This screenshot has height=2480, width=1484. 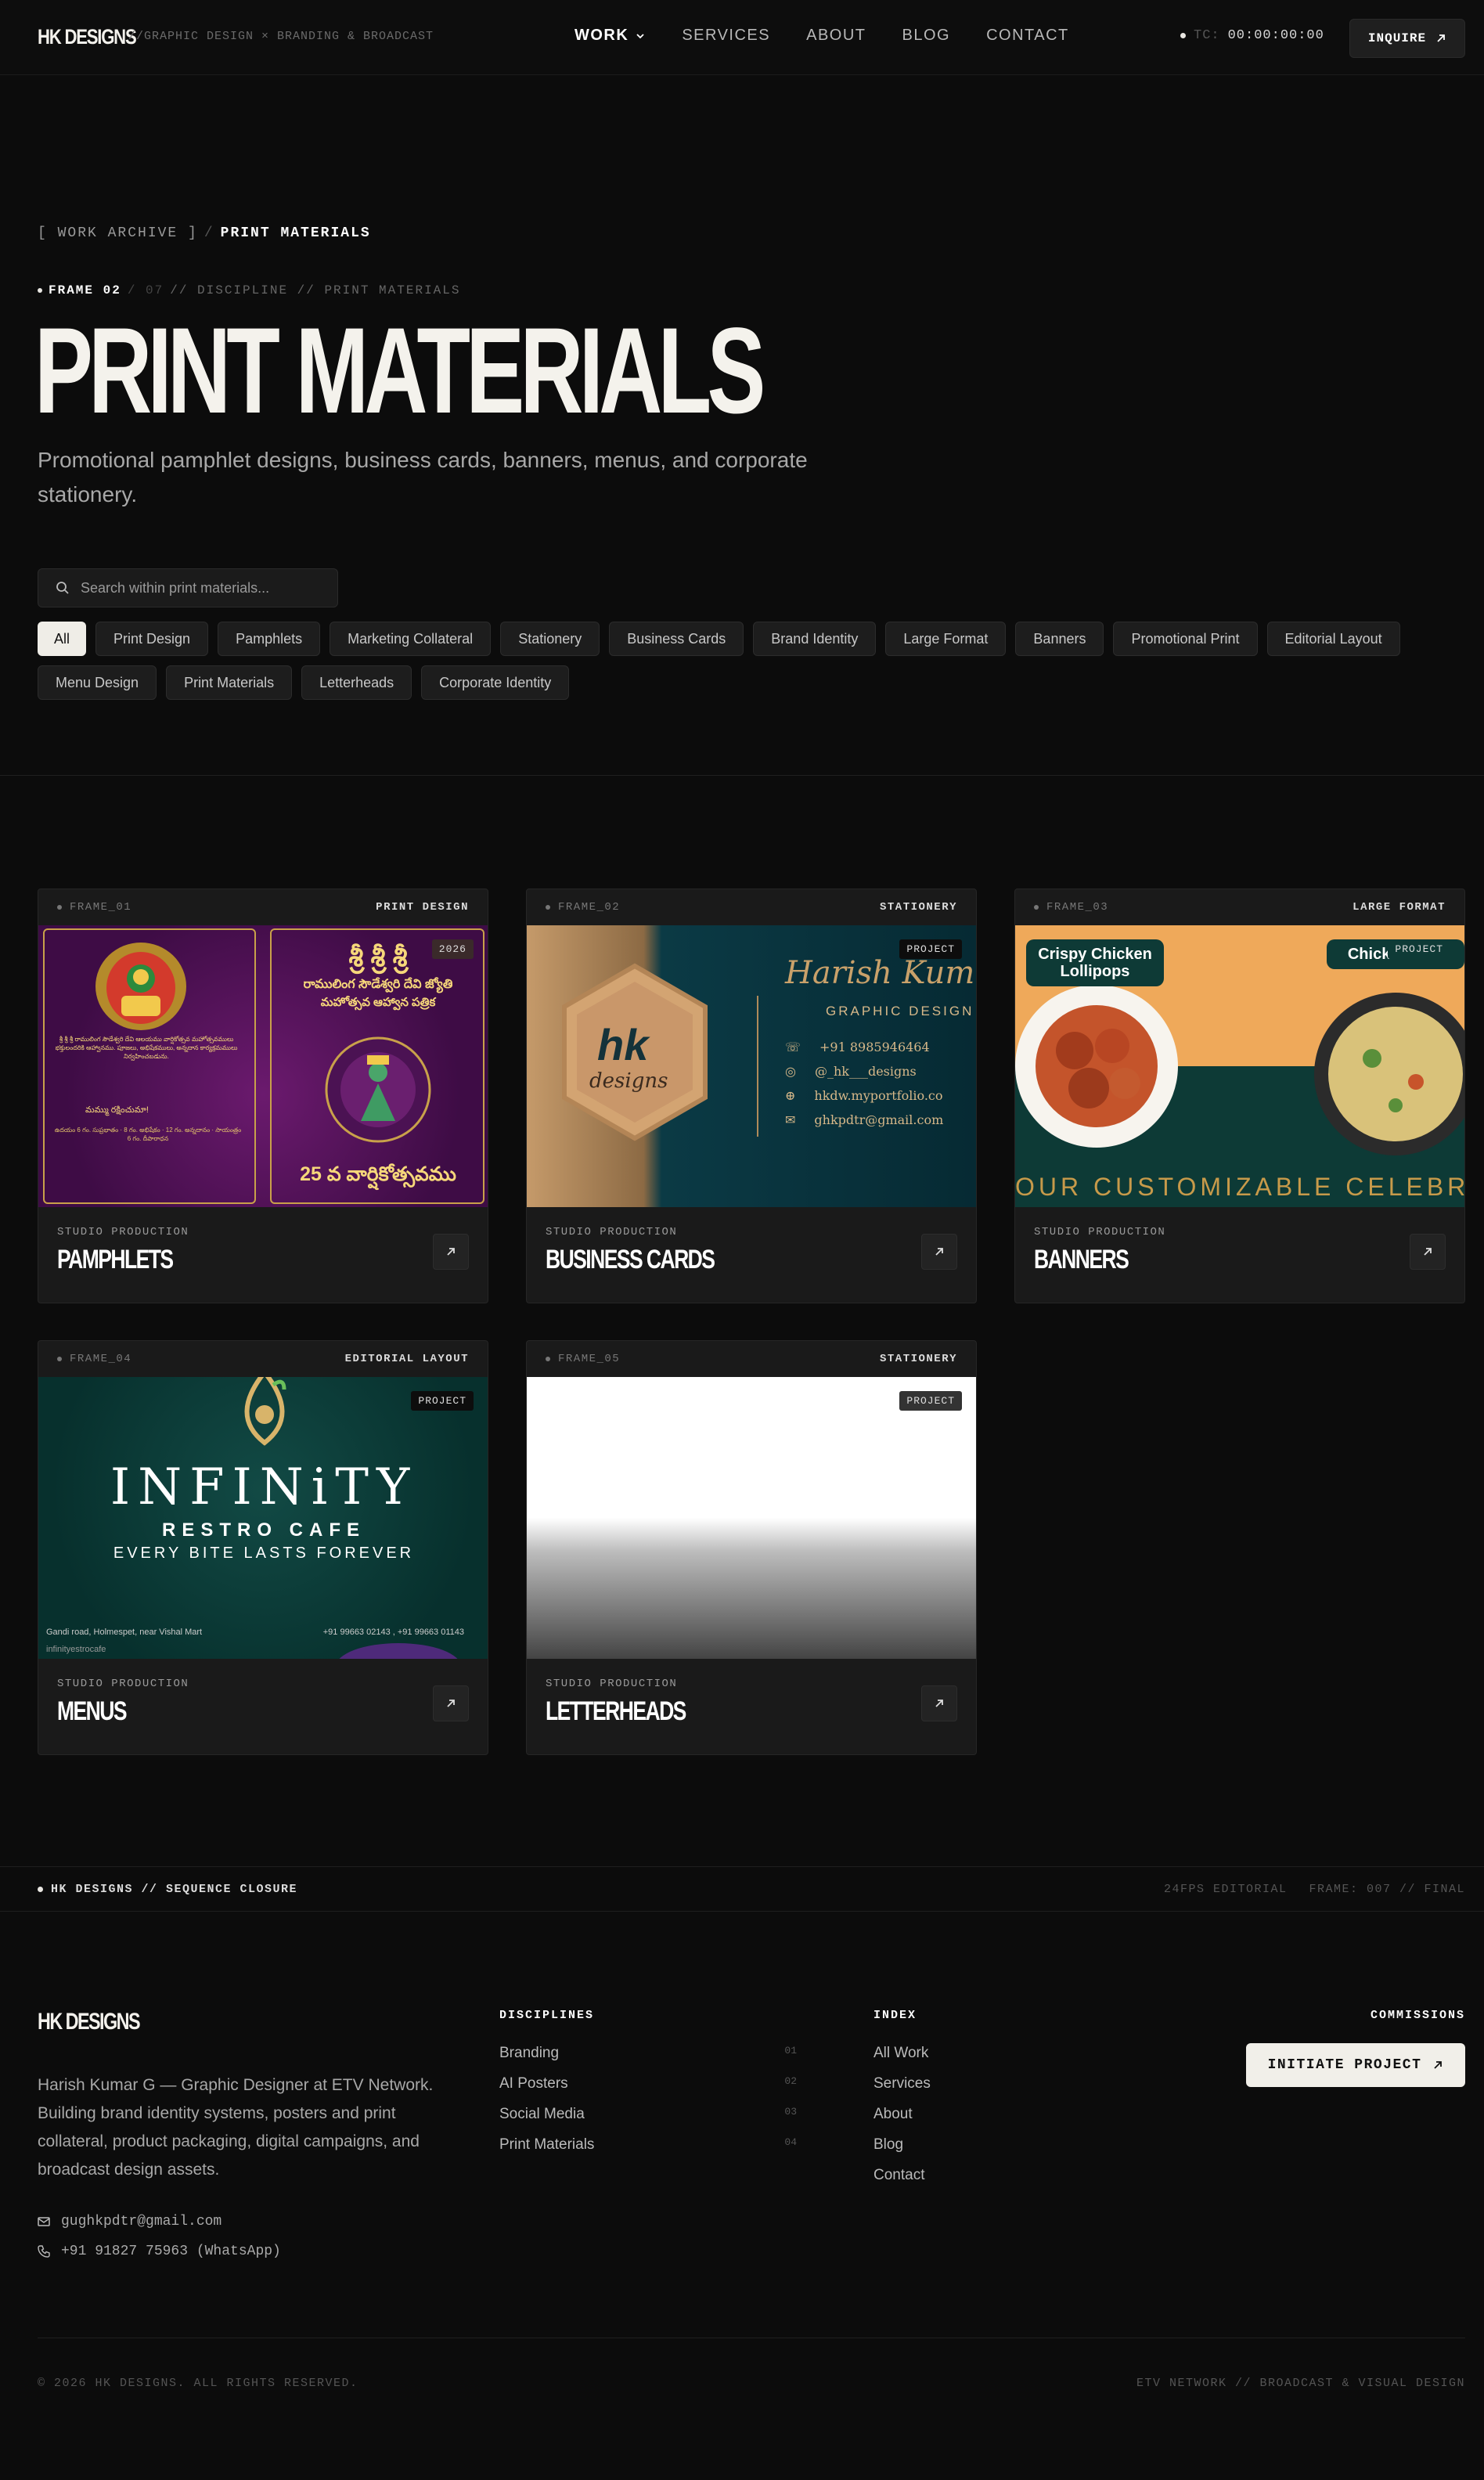 I want to click on pamphlet-subtitle-2: మహోత్సవ ఆహ్వాన పత్రిక, so click(x=378, y=1002).